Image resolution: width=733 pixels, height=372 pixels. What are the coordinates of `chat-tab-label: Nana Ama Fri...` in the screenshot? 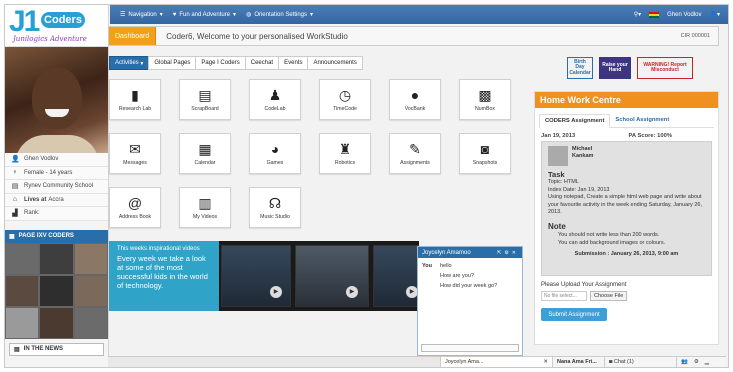 It's located at (577, 362).